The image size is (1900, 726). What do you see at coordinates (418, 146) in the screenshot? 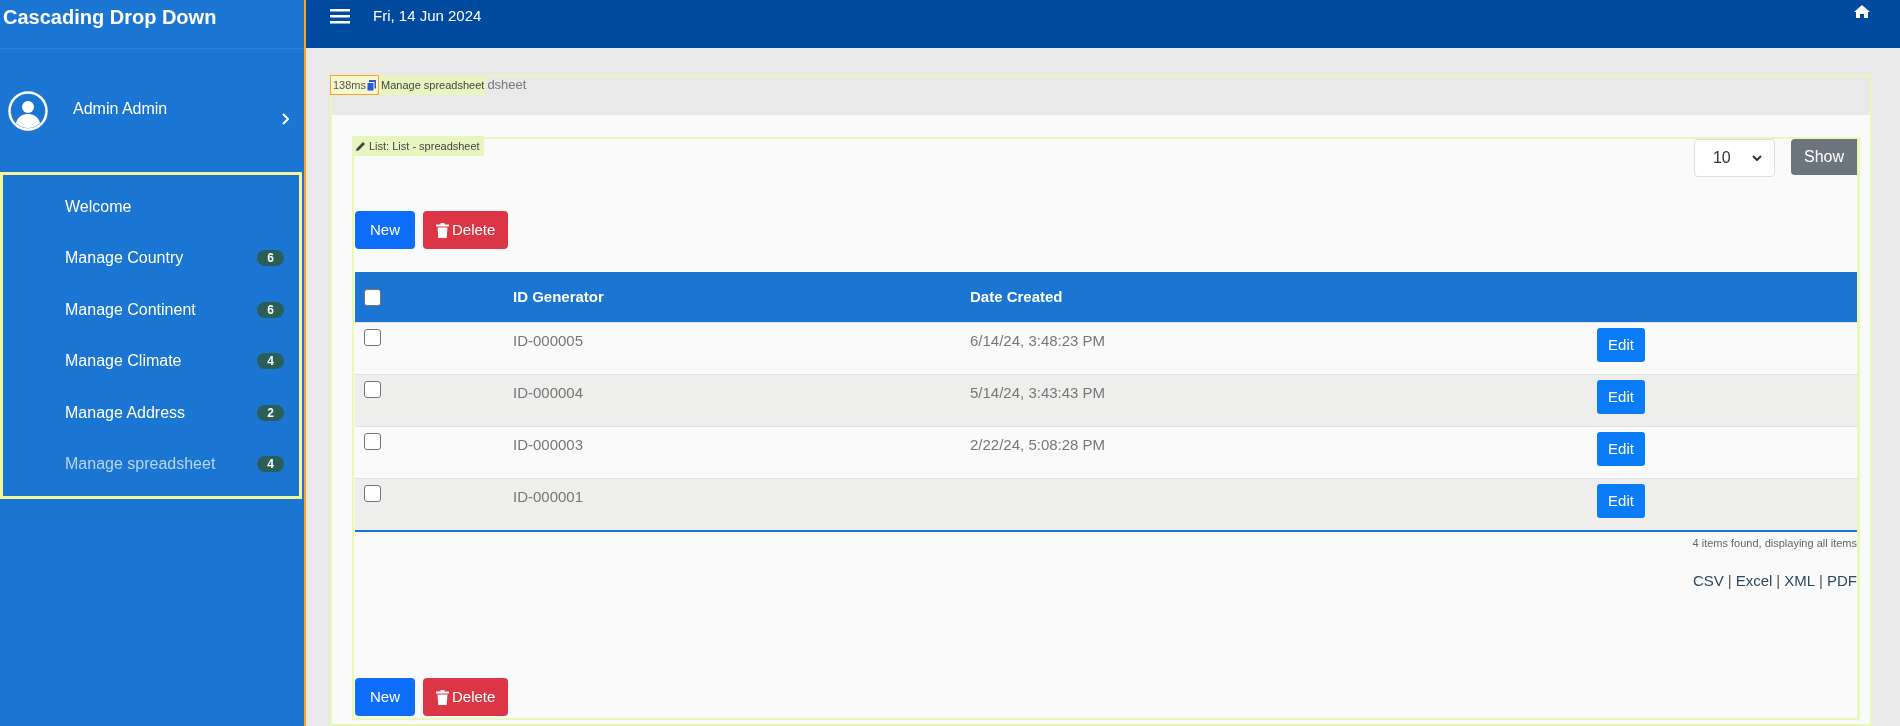
I see `list-tag: List: List - spreadsheet` at bounding box center [418, 146].